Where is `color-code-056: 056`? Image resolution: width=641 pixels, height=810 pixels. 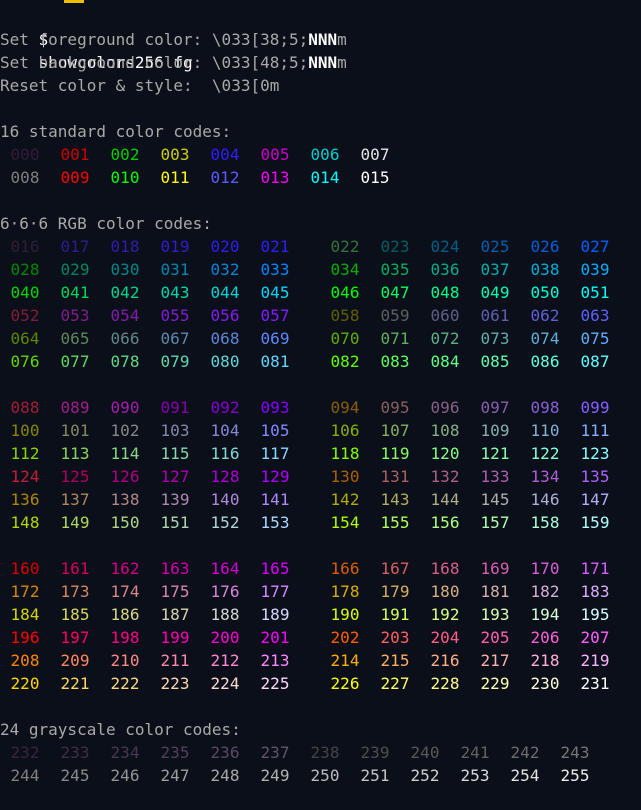
color-code-056: 056 is located at coordinates (225, 315).